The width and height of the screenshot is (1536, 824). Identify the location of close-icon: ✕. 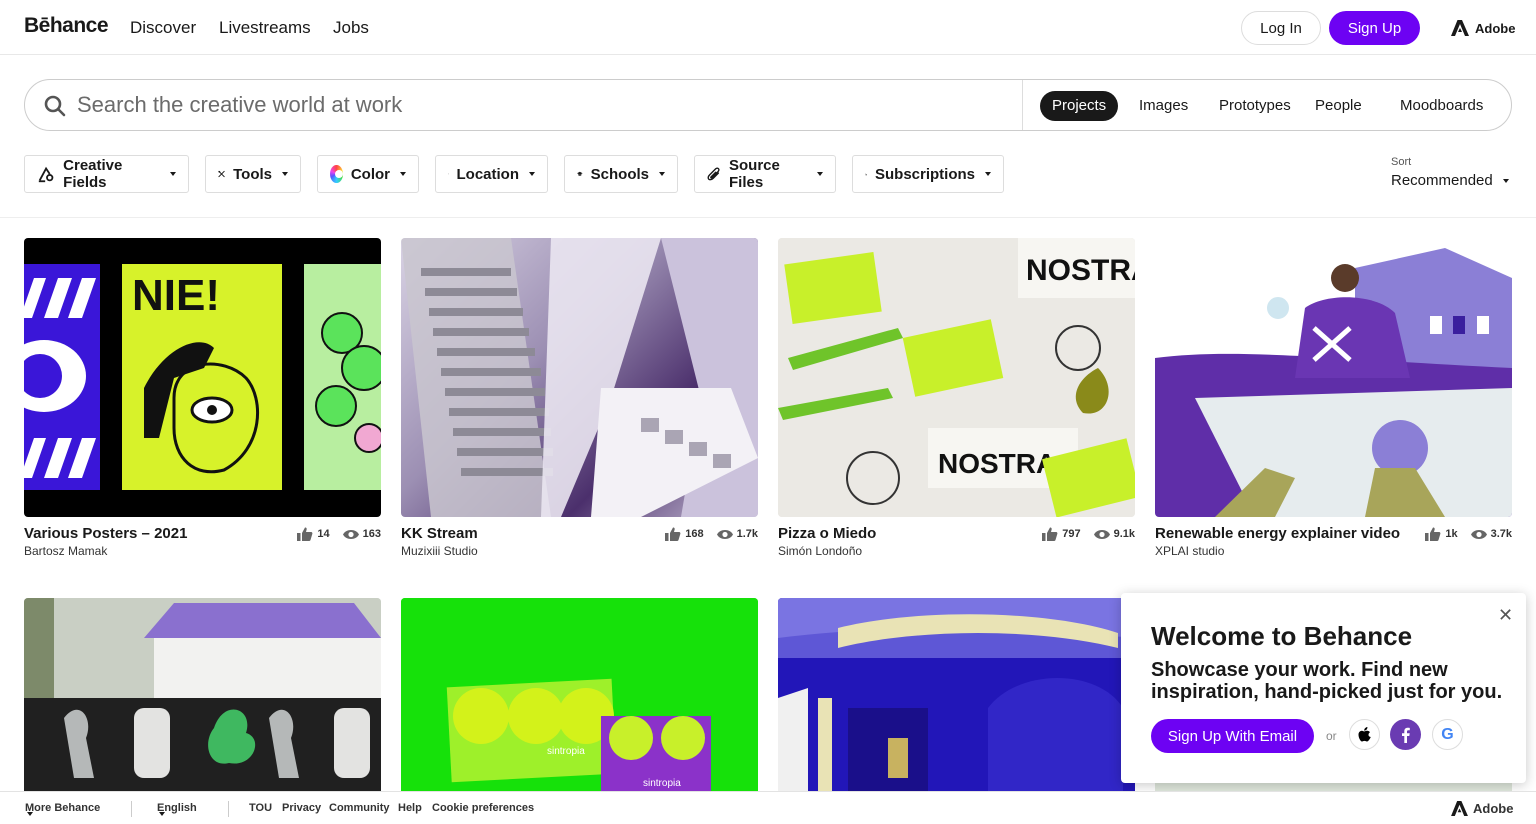
(1505, 615).